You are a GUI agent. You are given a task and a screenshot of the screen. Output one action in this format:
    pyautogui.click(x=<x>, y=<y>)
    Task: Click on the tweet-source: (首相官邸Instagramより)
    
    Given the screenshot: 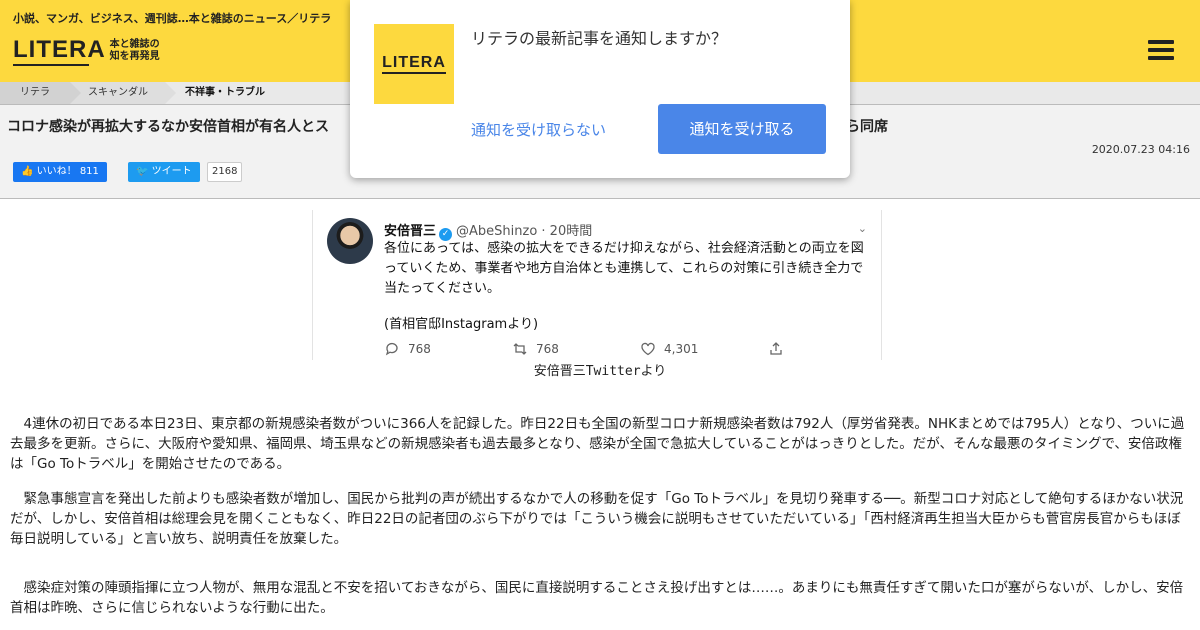 What is the action you would take?
    pyautogui.click(x=461, y=324)
    